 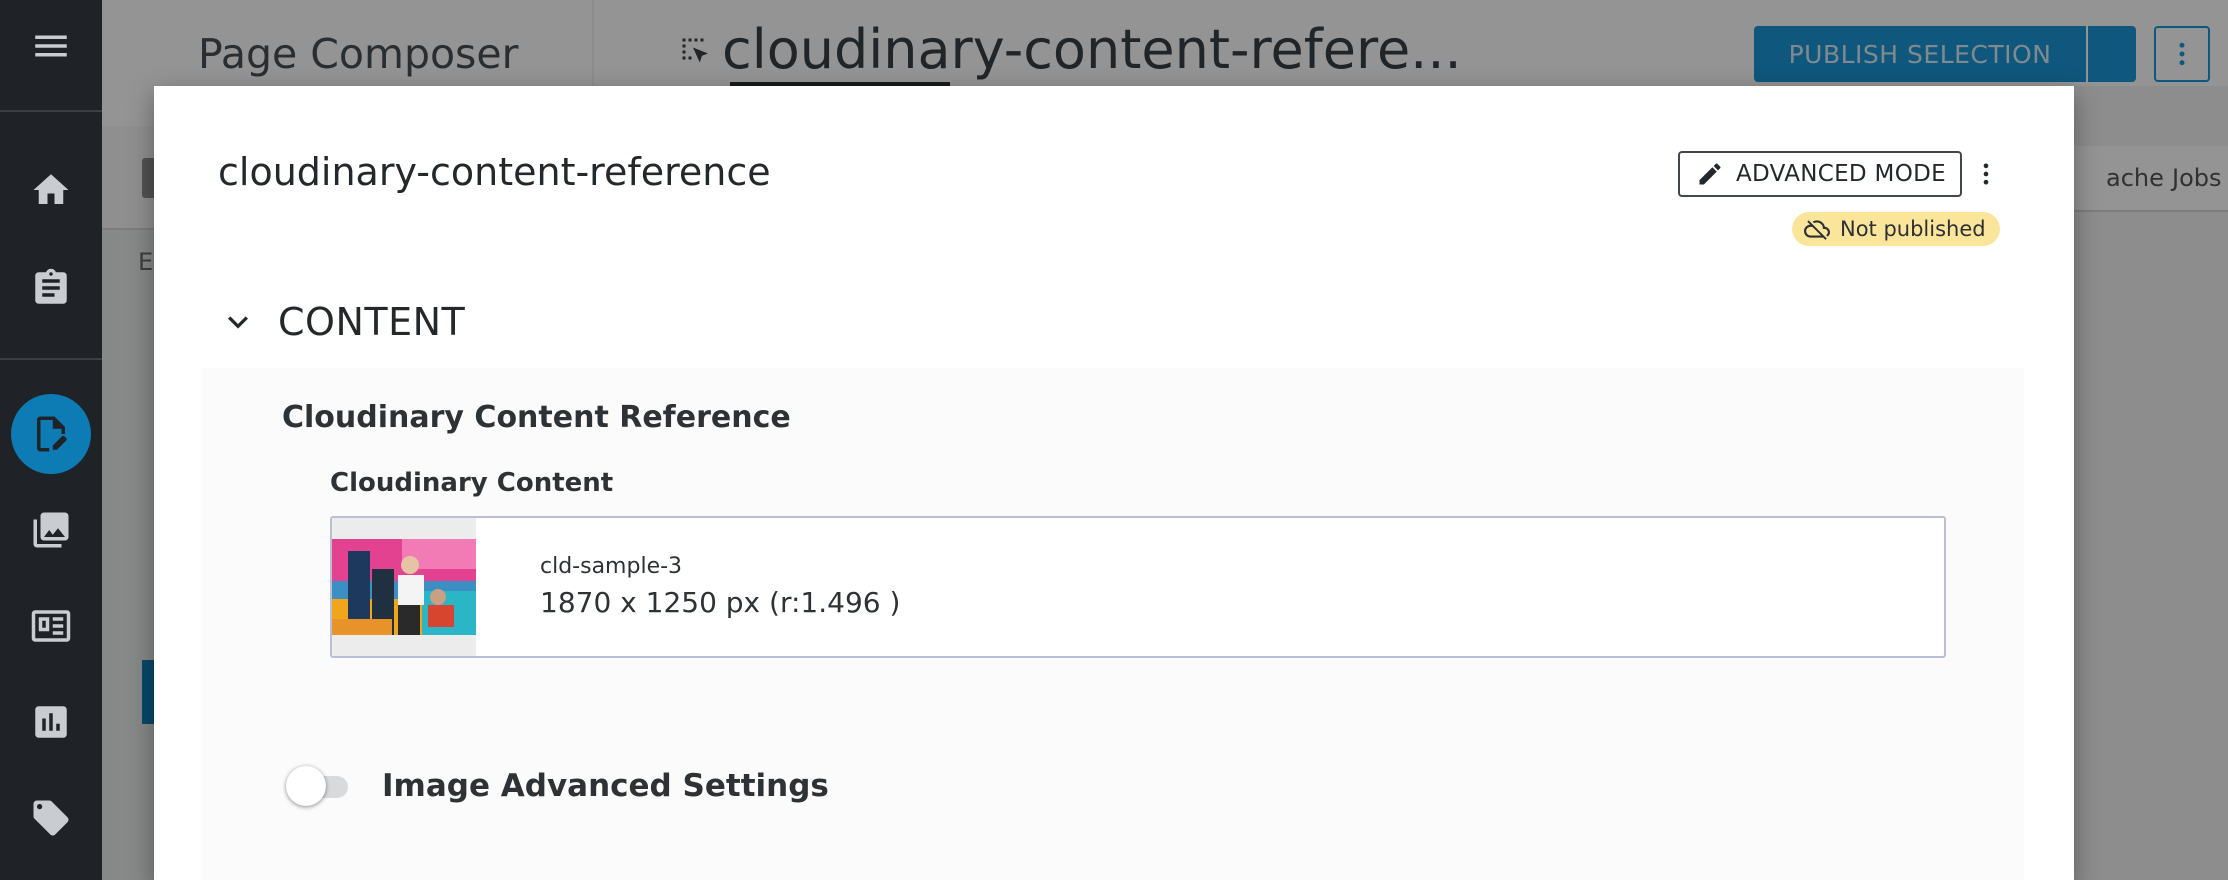 I want to click on active-indicator, so click(x=51, y=434).